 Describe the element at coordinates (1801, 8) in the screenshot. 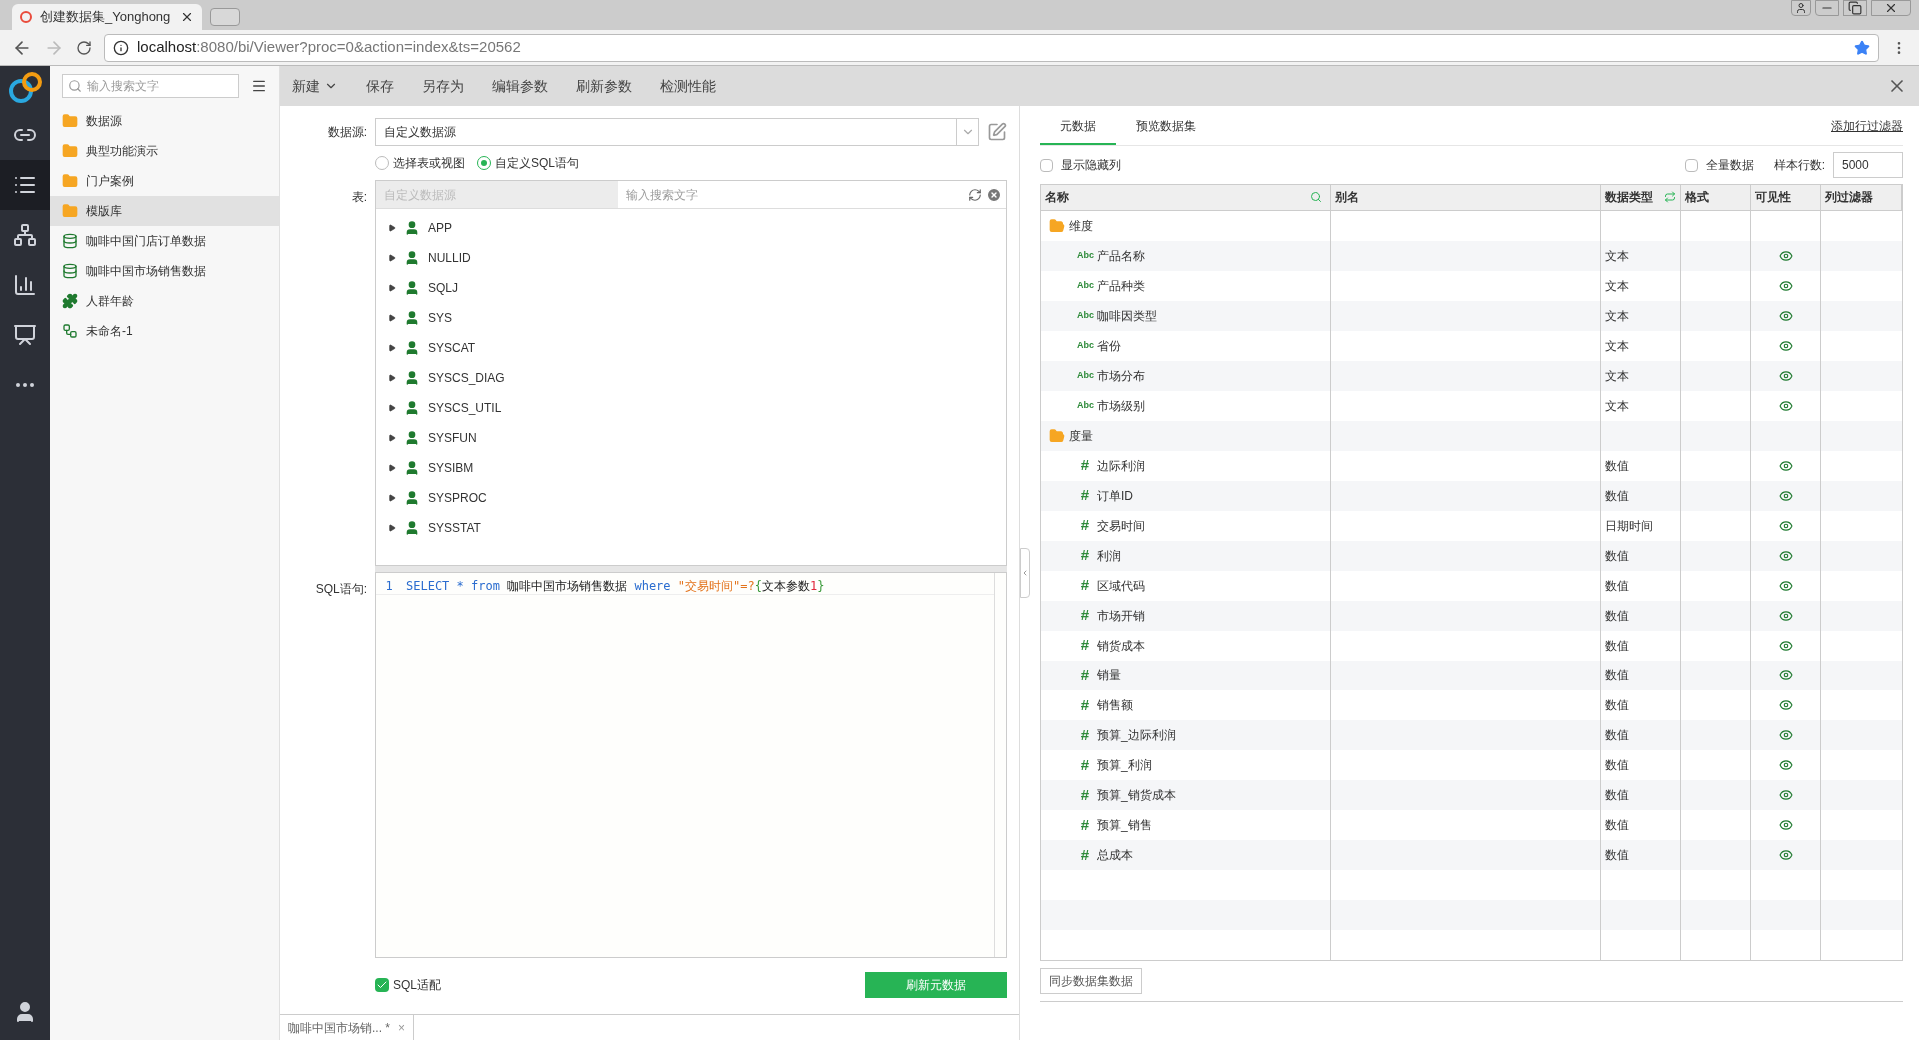

I see `profile-icon` at that location.